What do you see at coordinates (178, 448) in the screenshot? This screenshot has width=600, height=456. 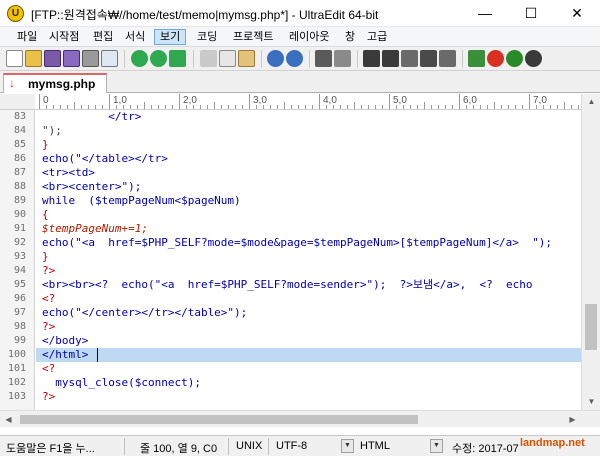 I see `status-position: 줄 100, 열 9, C0` at bounding box center [178, 448].